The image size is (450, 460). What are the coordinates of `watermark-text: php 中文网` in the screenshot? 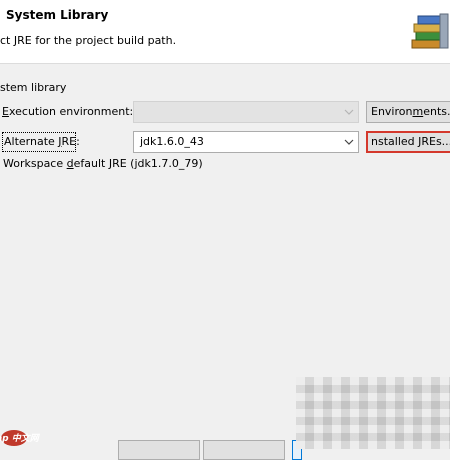 It's located at (20, 438).